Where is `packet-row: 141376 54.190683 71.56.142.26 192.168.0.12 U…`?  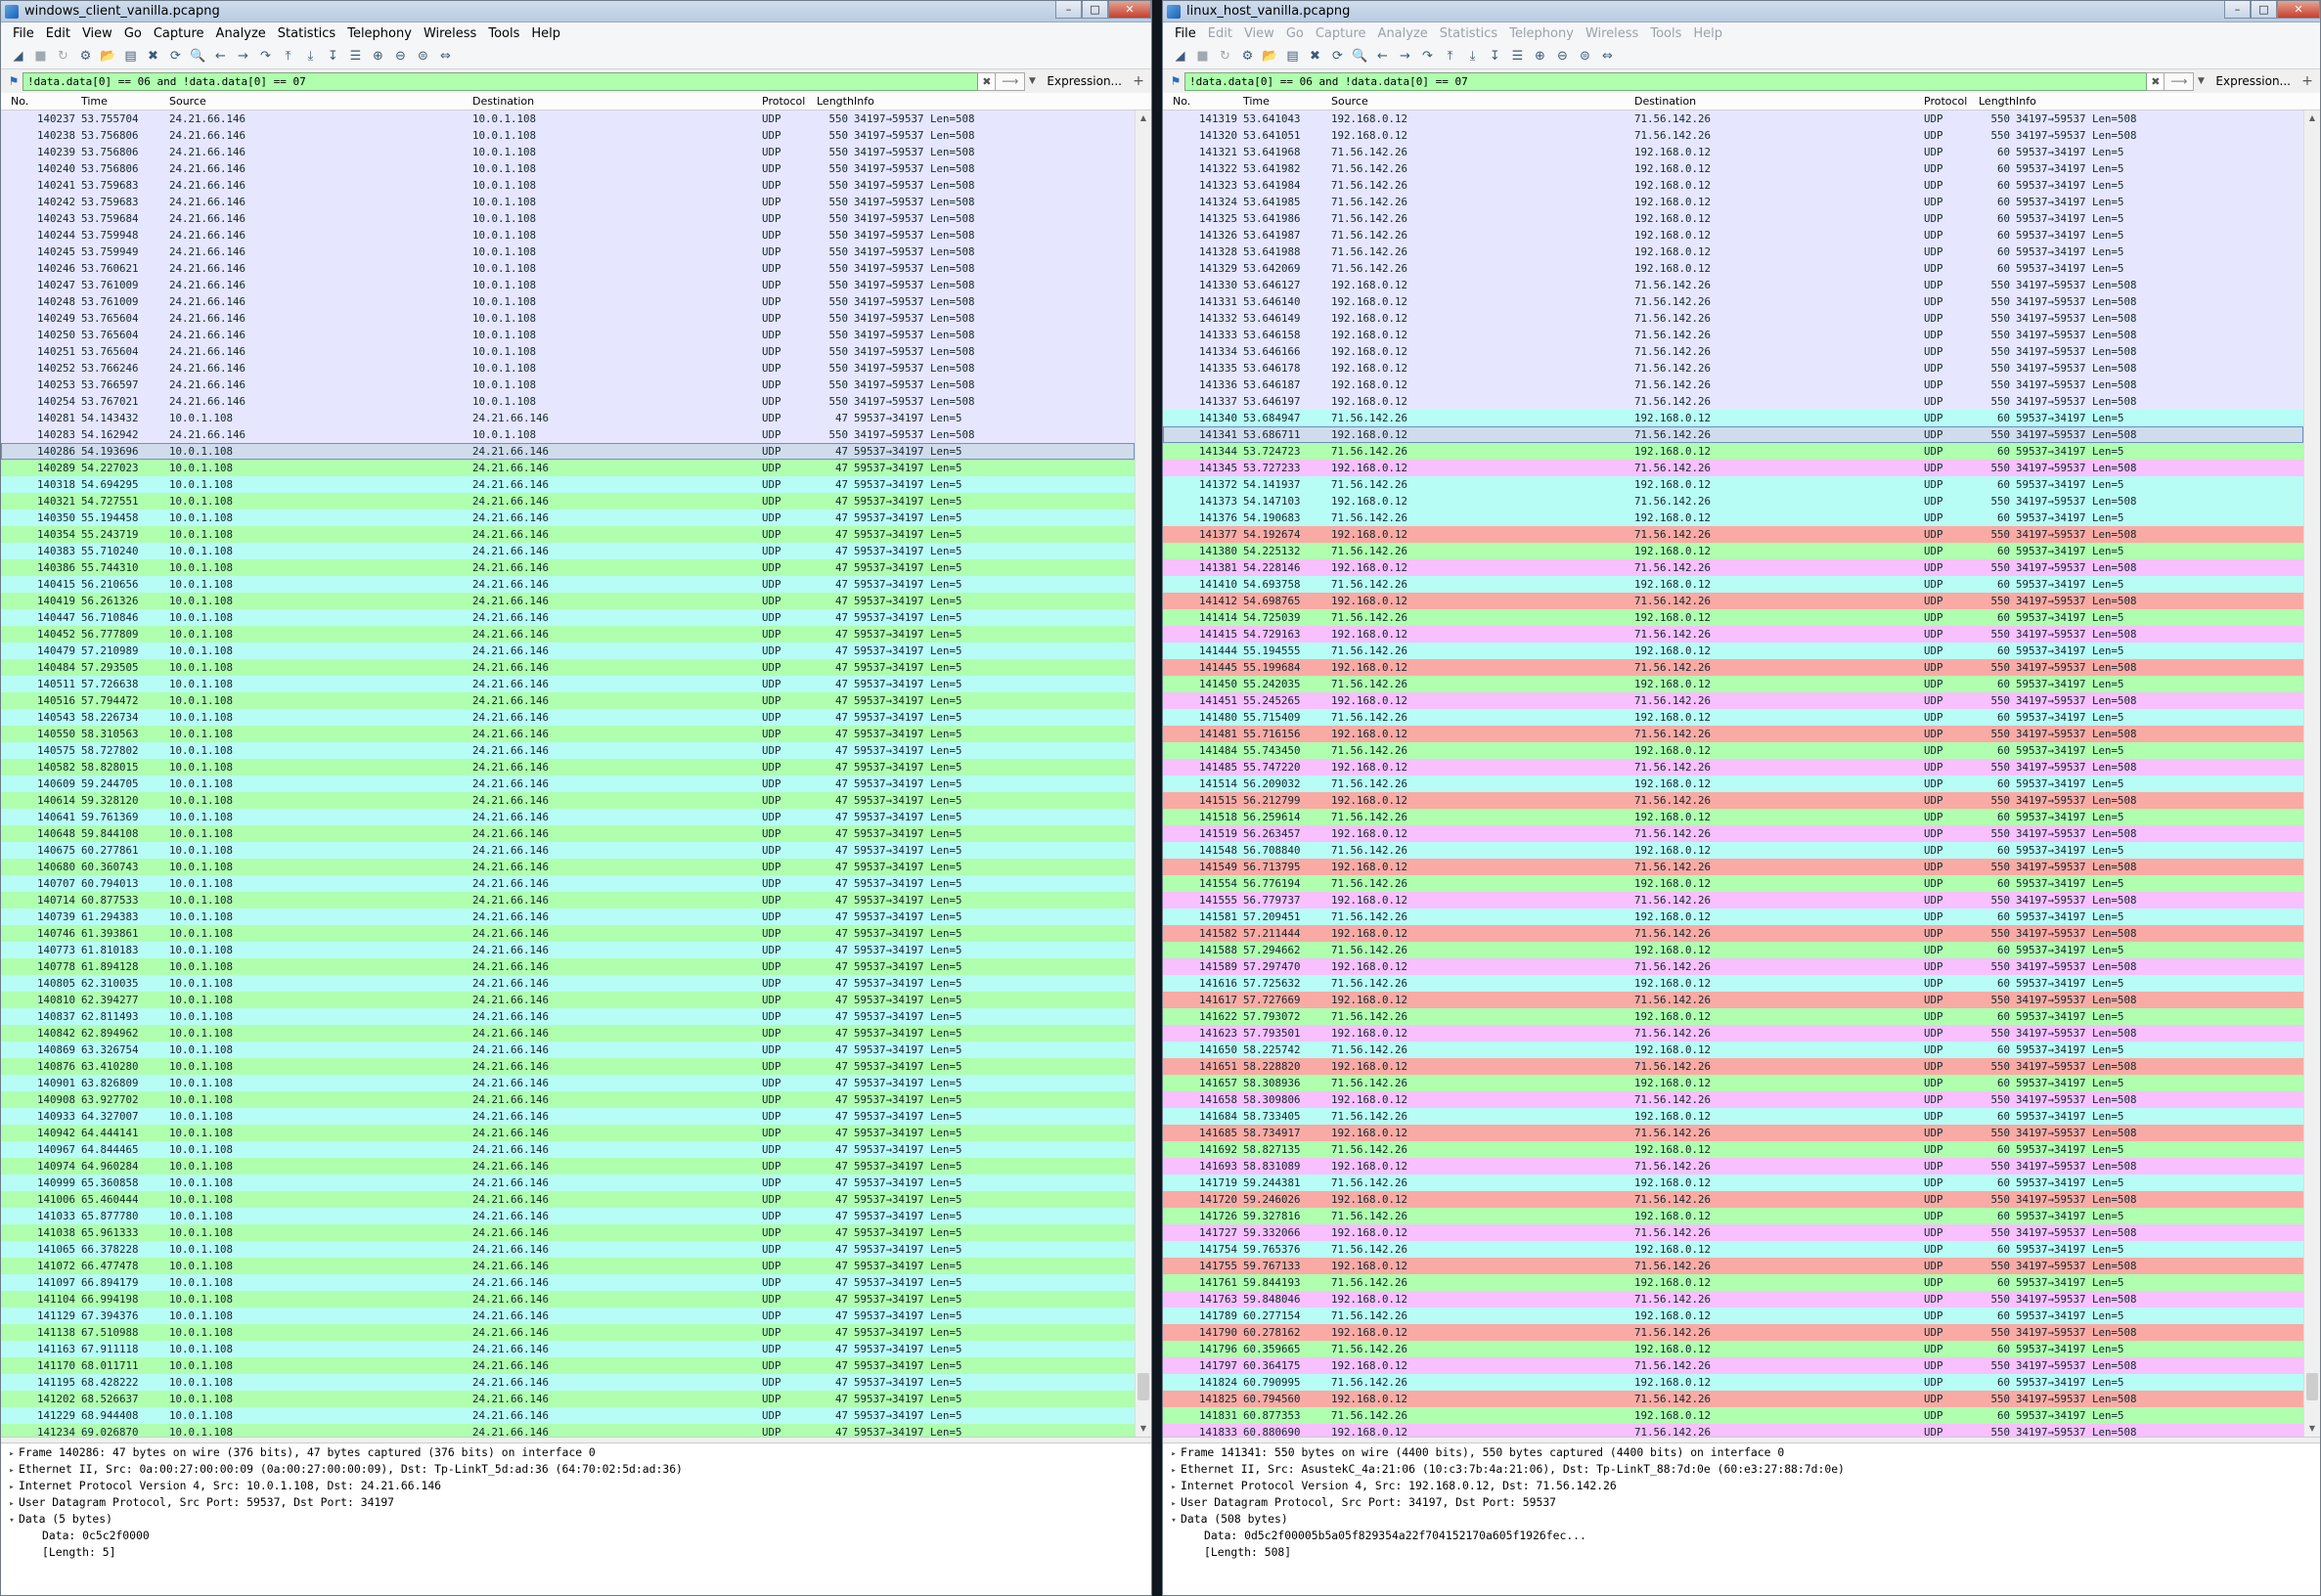
packet-row: 141376 54.190683 71.56.142.26 192.168.0.12 U… is located at coordinates (1733, 518).